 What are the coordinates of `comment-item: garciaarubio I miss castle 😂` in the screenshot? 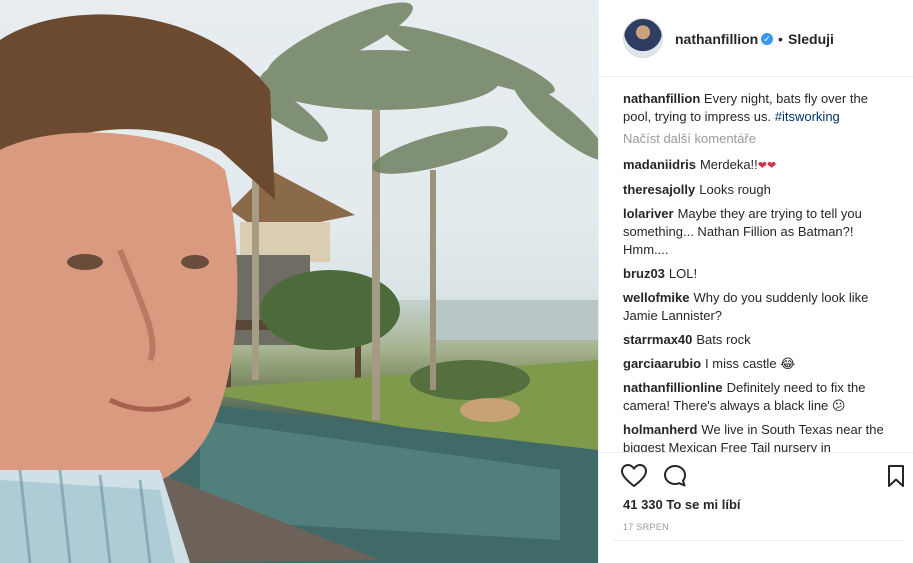 It's located at (758, 364).